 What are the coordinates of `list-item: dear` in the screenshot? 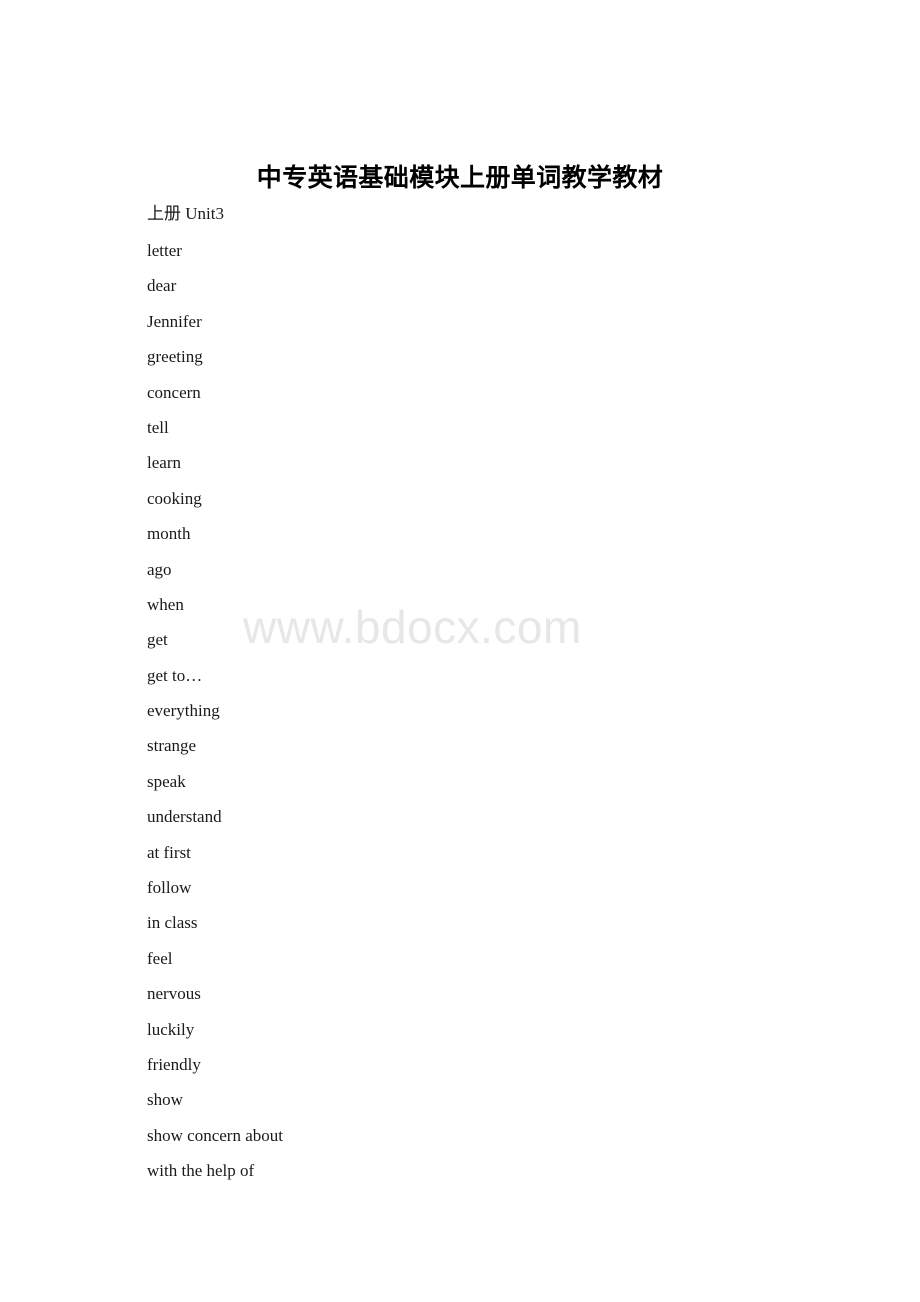 It's located at (162, 286).